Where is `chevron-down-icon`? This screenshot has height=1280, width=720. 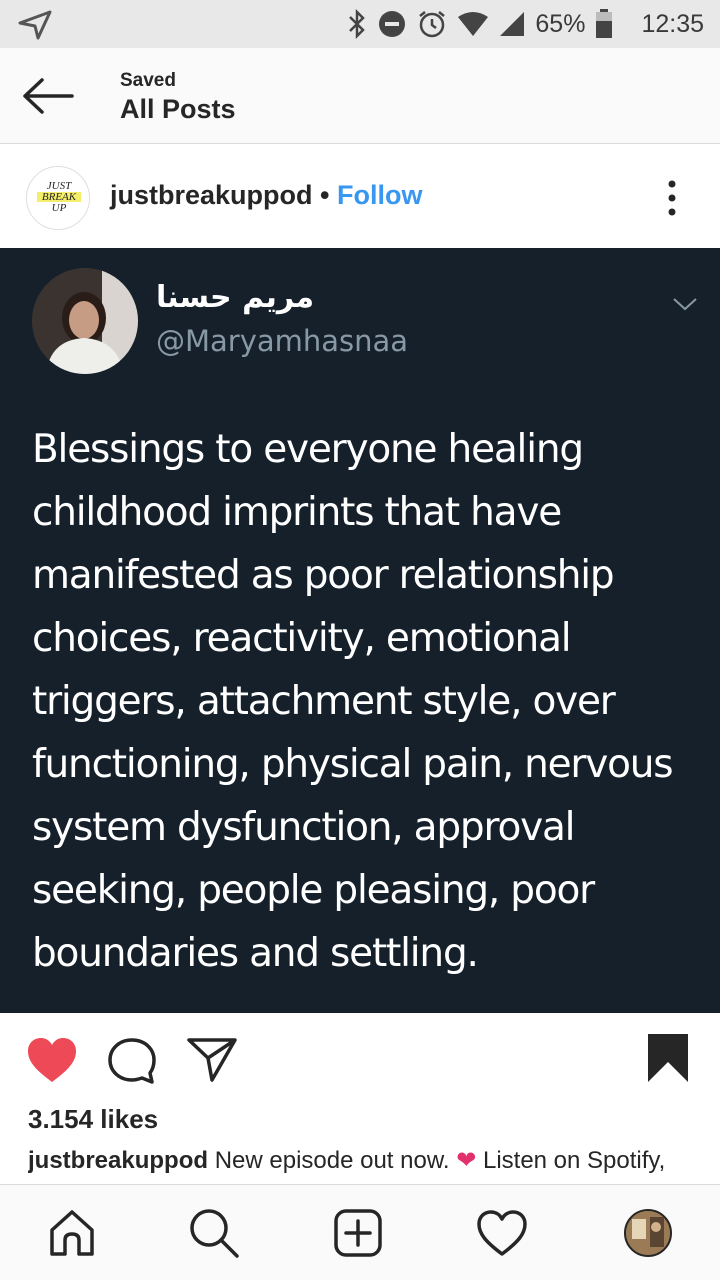
chevron-down-icon is located at coordinates (685, 306).